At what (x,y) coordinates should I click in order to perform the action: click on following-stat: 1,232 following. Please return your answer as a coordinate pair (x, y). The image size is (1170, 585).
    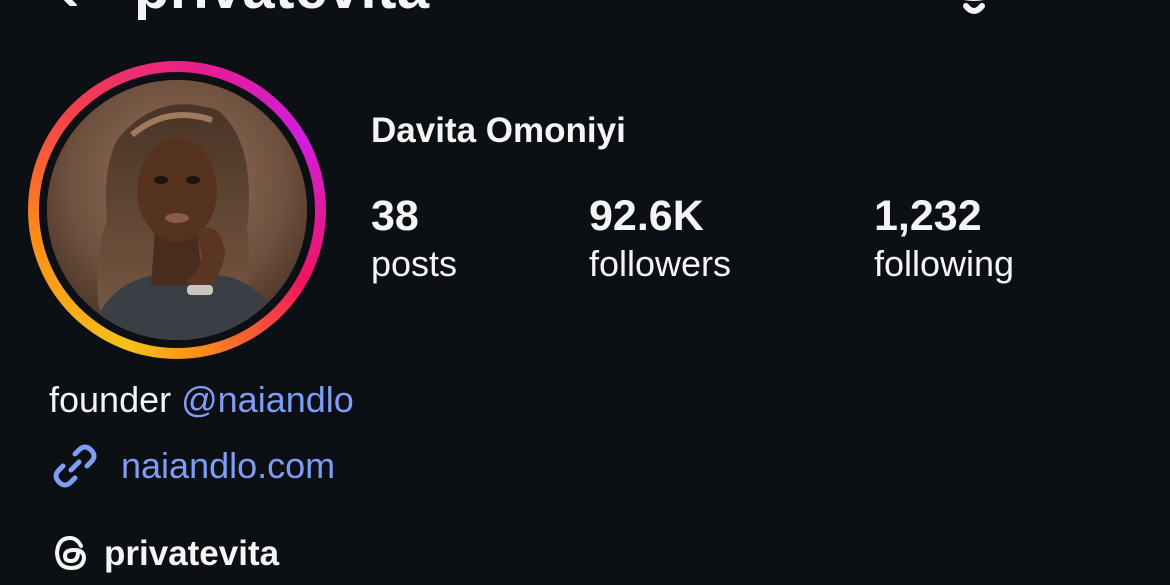
    Looking at the image, I should click on (944, 238).